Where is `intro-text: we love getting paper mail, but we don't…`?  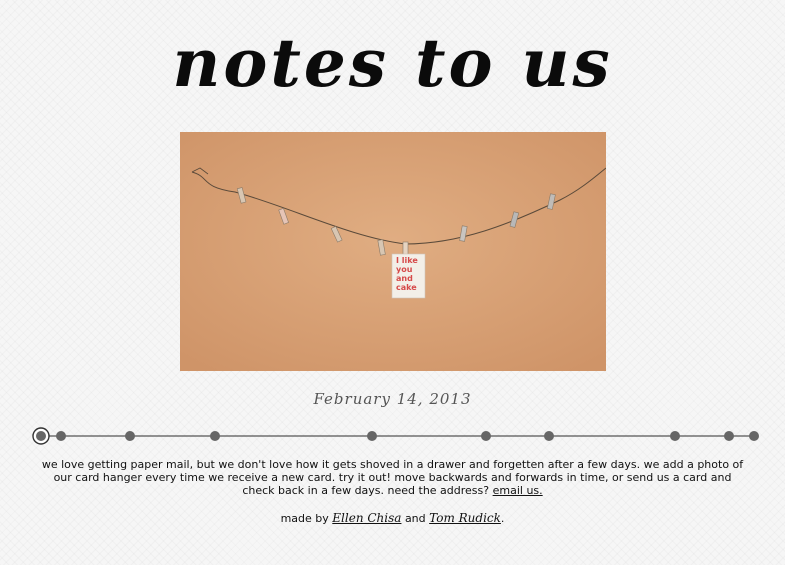
intro-text: we love getting paper mail, but we don't… is located at coordinates (392, 477).